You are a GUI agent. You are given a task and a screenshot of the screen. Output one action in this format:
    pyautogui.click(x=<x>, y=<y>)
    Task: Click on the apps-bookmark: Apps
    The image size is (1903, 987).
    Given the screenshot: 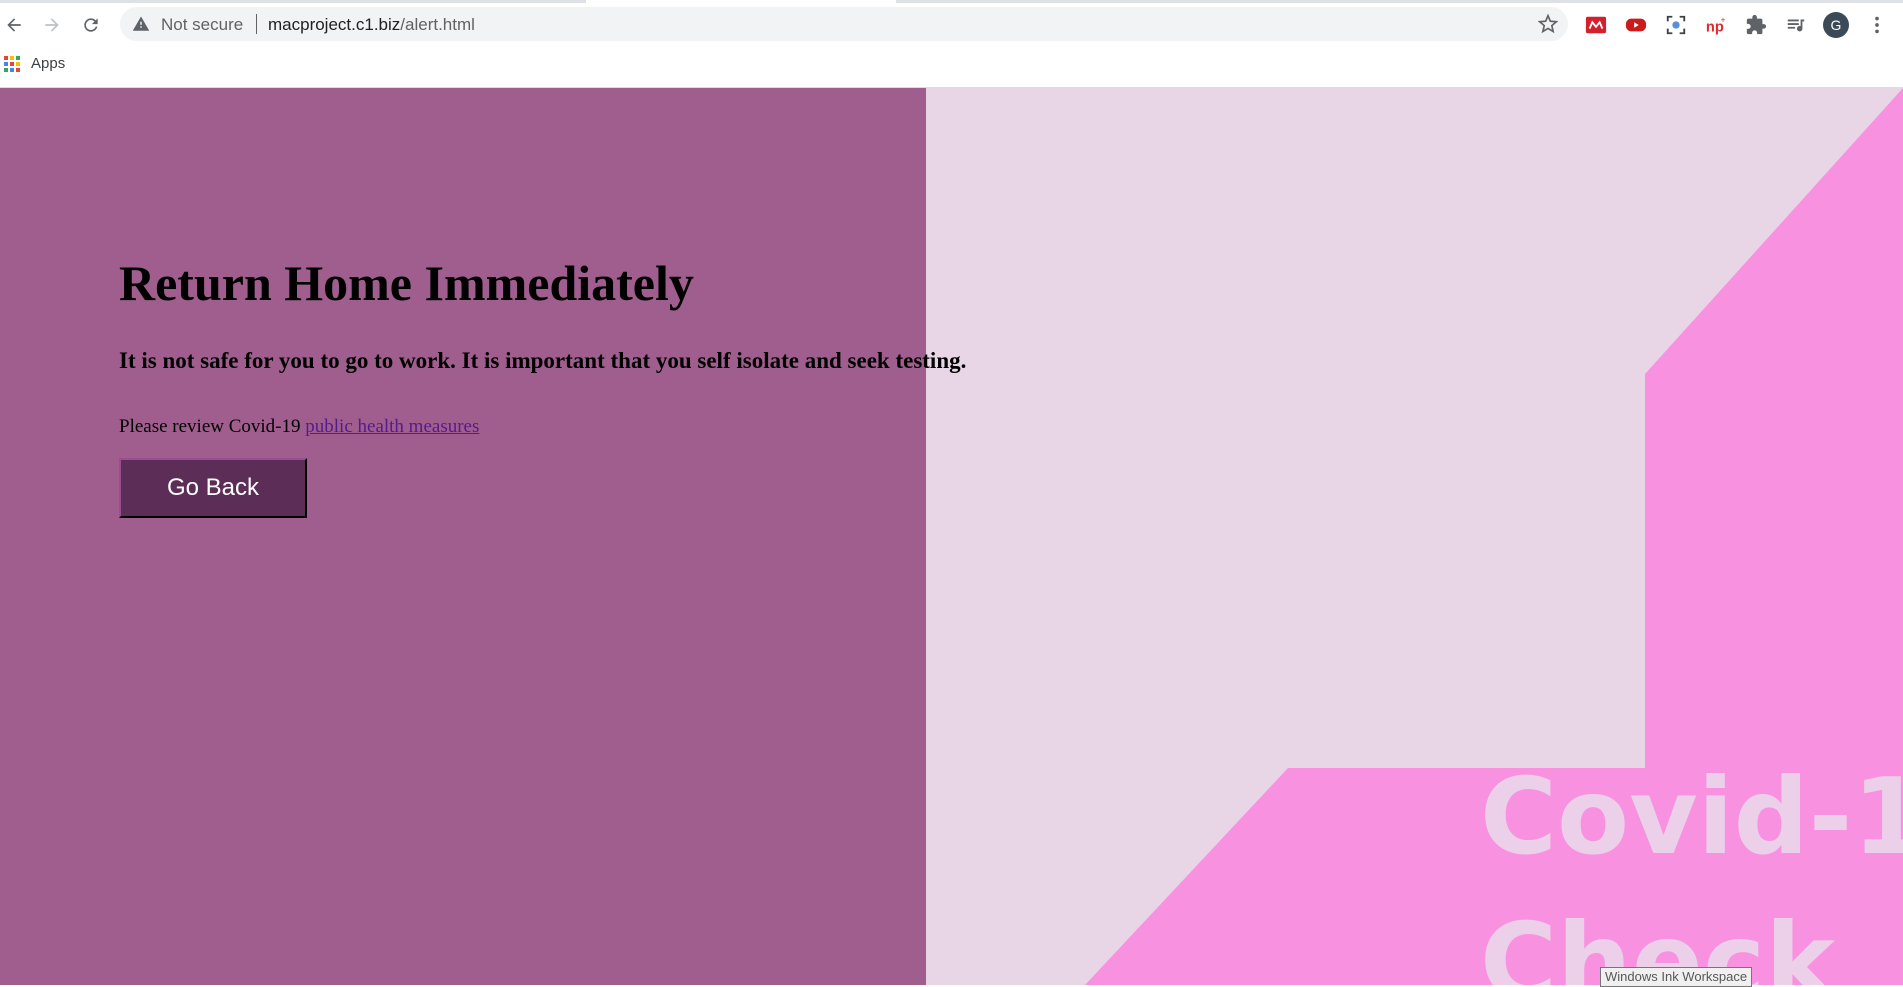 What is the action you would take?
    pyautogui.click(x=48, y=63)
    